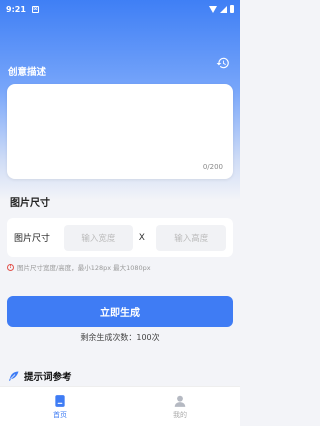  I want to click on bottom-tabbar: 首页 我的, so click(120, 406).